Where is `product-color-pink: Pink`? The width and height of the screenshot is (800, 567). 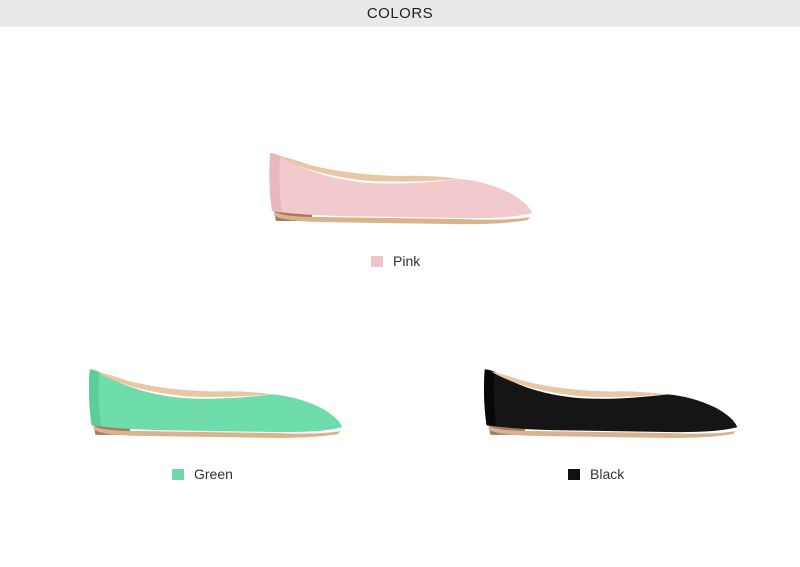
product-color-pink: Pink is located at coordinates (400, 210).